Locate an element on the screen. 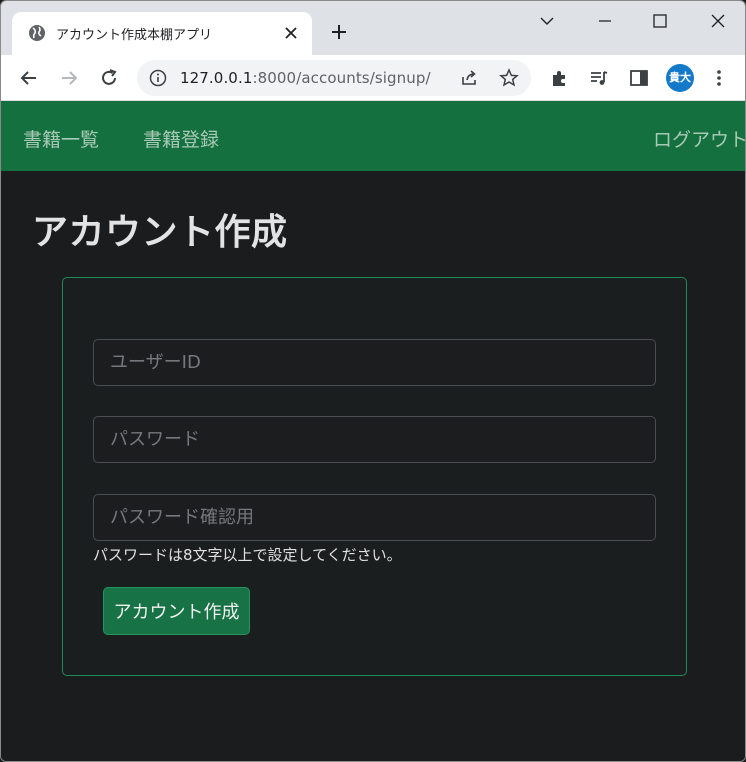  forward-arrow-icon is located at coordinates (69, 78).